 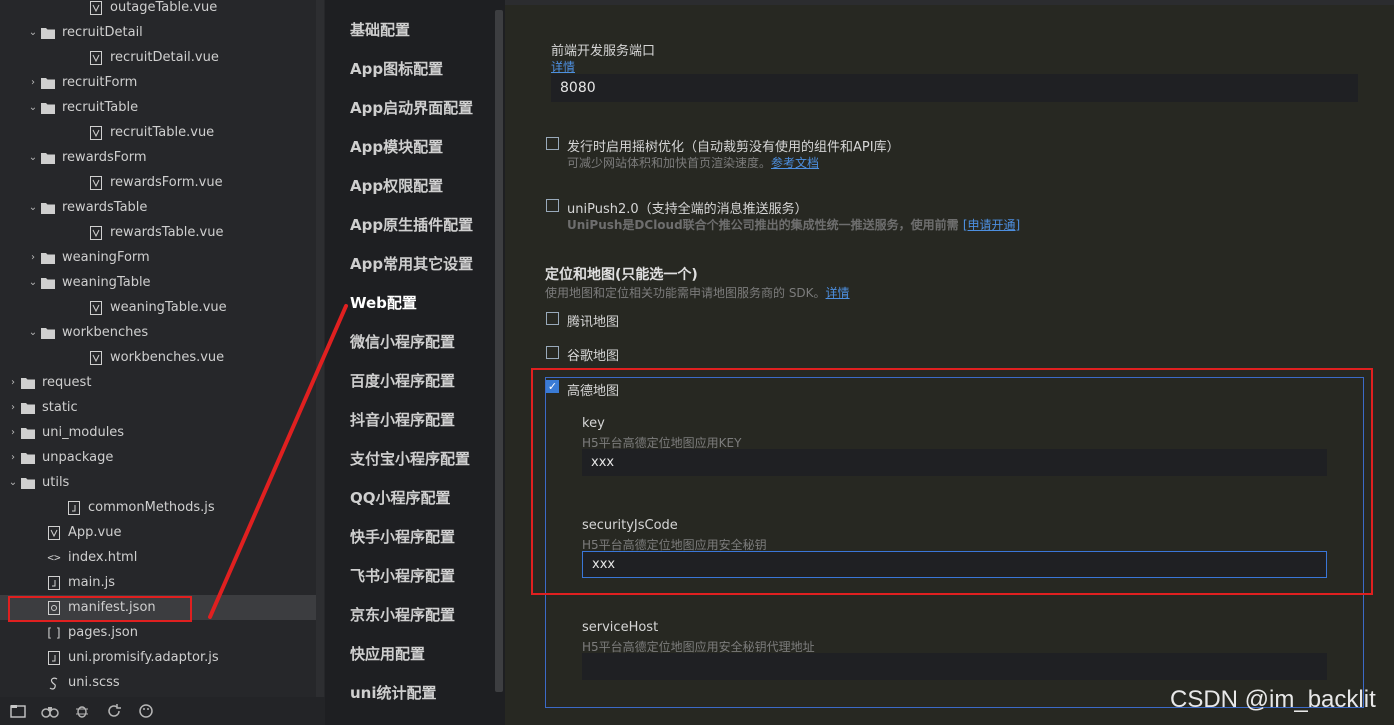 I want to click on nav-item: 基础配置, so click(x=380, y=29).